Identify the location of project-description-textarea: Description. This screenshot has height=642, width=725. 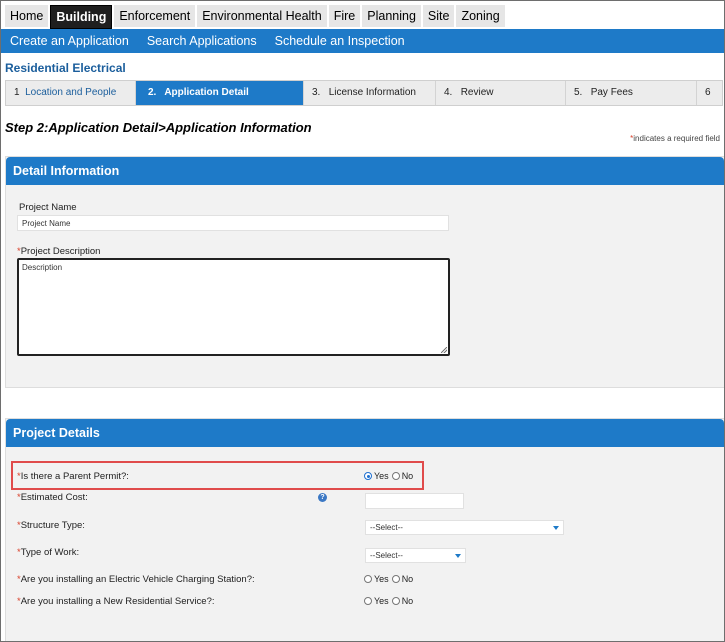
(233, 307).